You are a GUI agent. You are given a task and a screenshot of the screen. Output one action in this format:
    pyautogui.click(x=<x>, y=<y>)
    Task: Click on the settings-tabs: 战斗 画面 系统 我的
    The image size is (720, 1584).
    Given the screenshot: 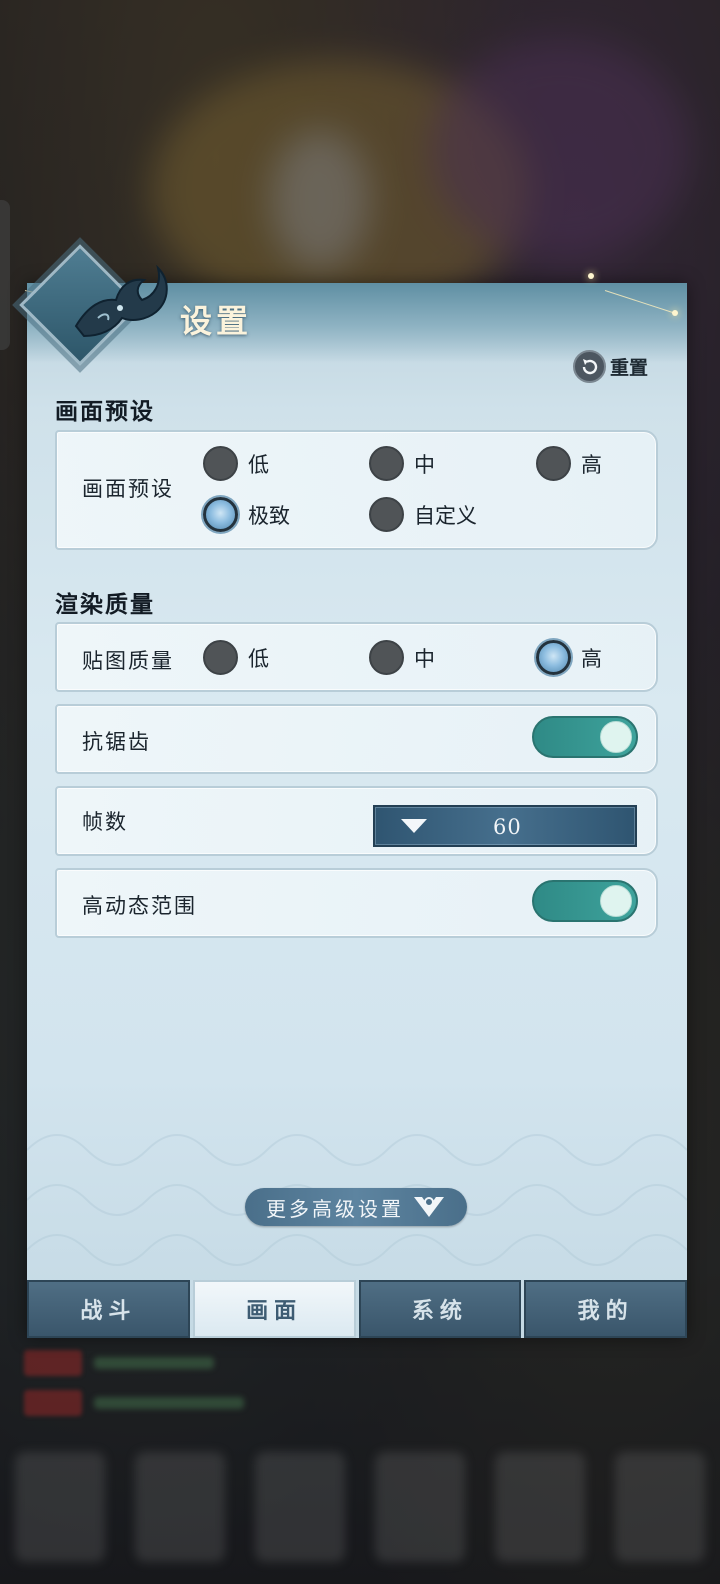 What is the action you would take?
    pyautogui.click(x=357, y=1309)
    